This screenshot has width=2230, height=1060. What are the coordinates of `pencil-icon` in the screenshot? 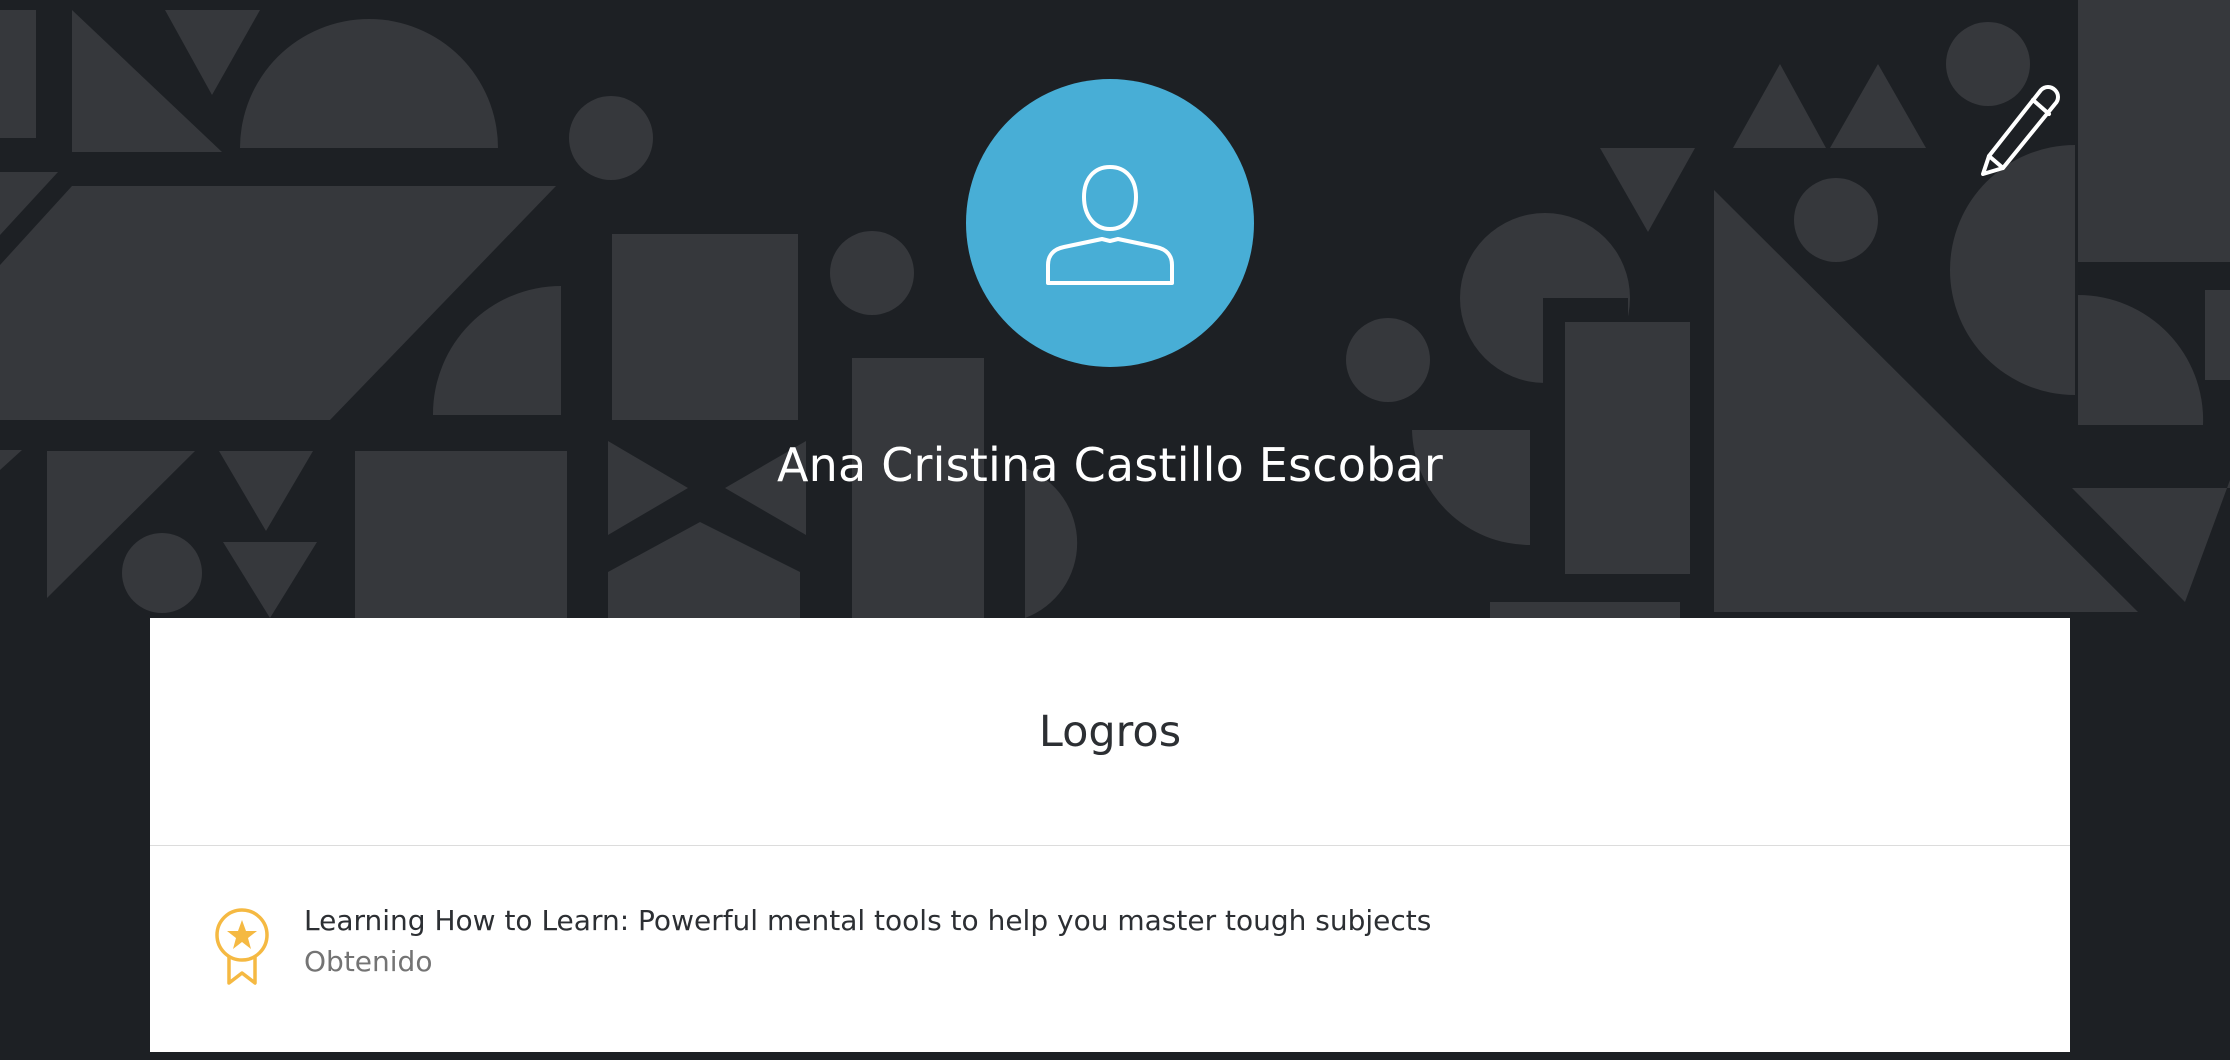 It's located at (2020, 130).